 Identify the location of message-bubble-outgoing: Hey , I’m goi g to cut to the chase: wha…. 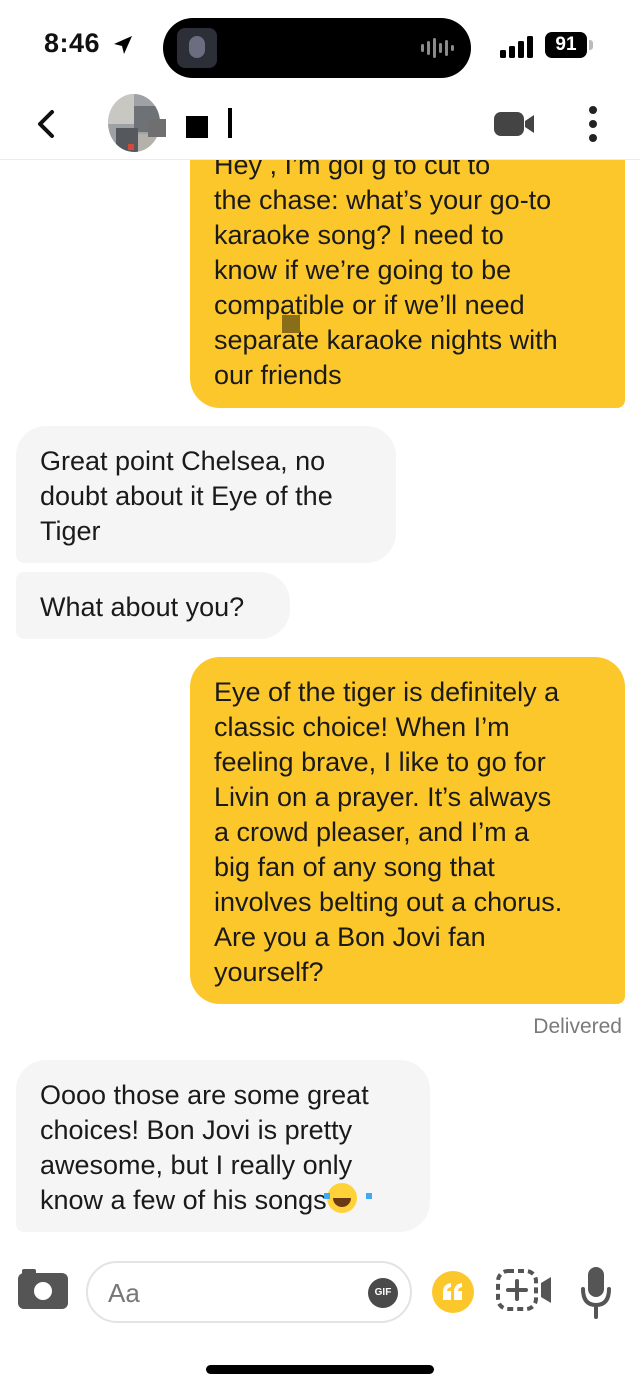
(407, 284).